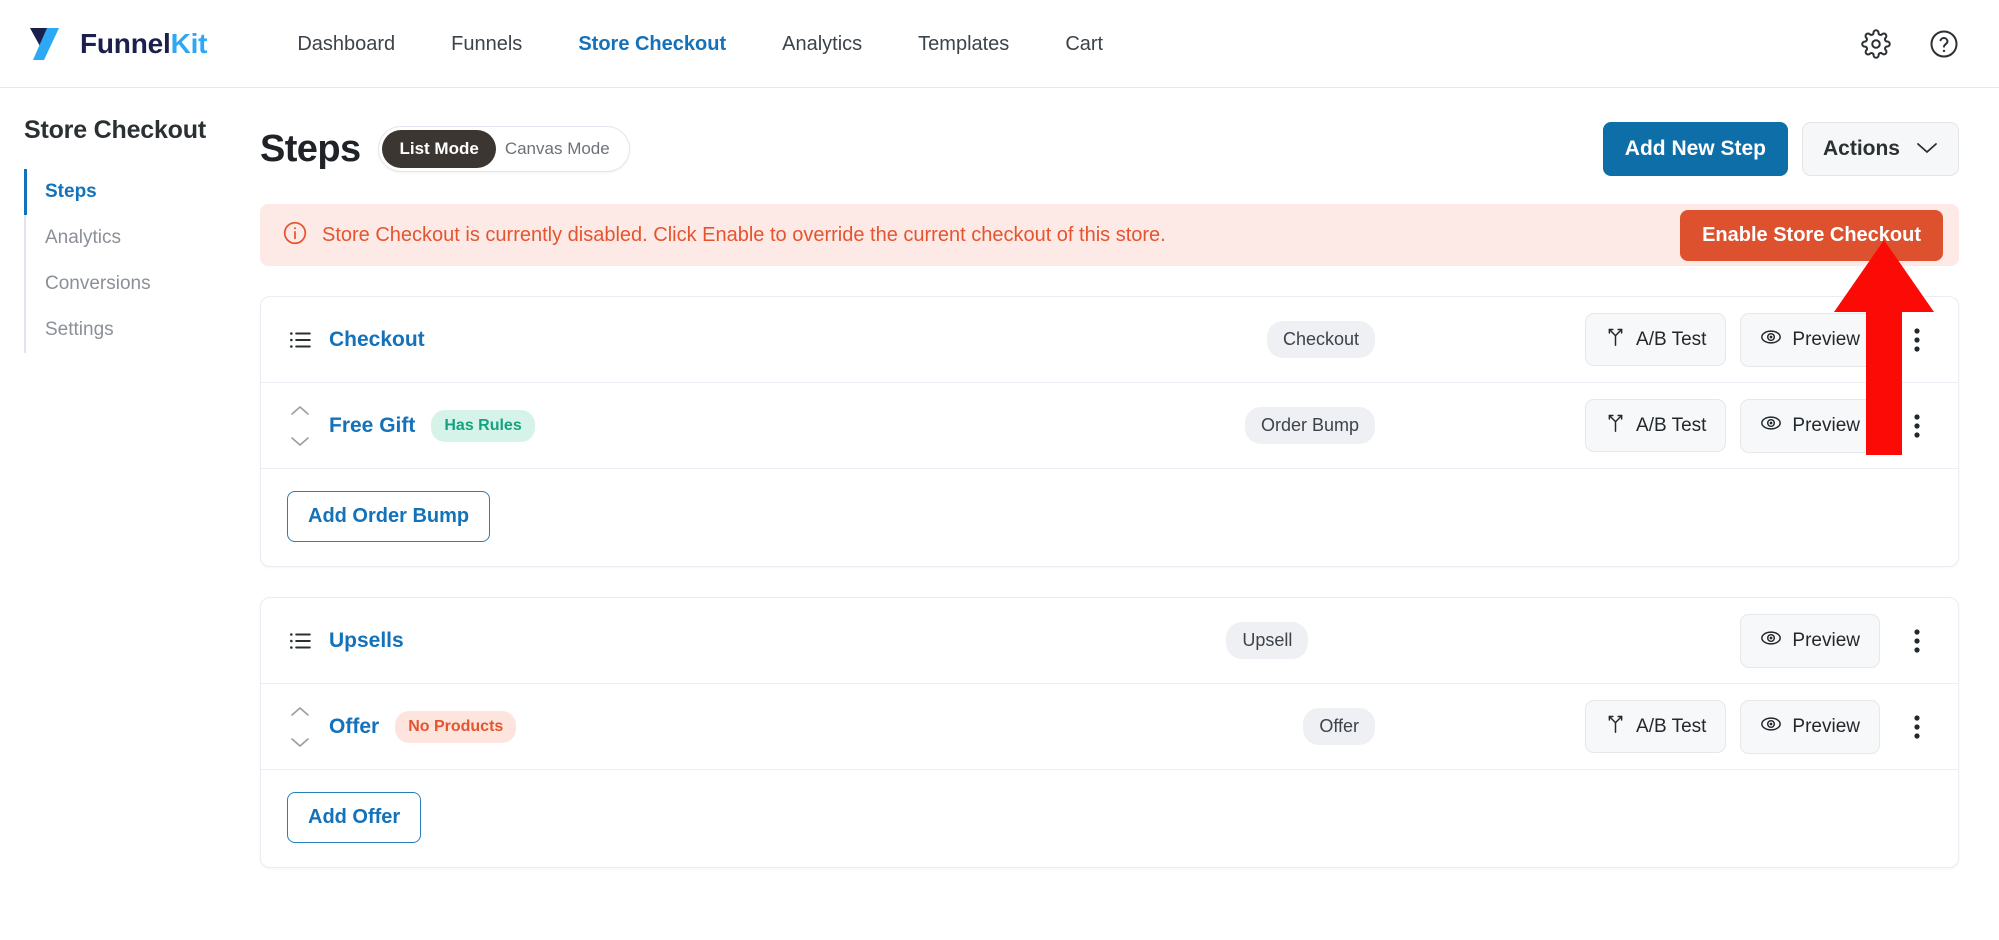  I want to click on nav-item-store-checkout: Store Checkout, so click(652, 44).